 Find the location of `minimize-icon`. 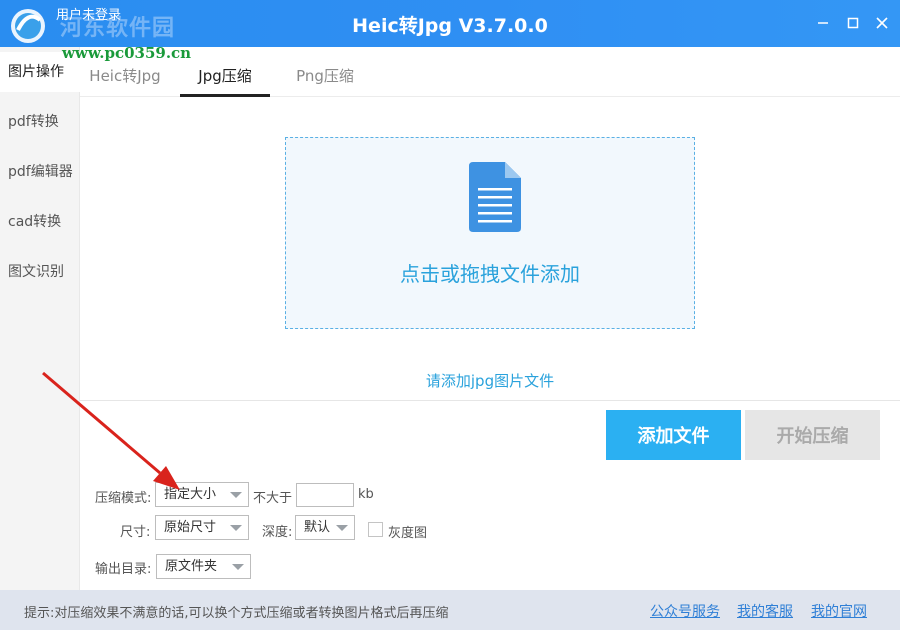

minimize-icon is located at coordinates (823, 23).